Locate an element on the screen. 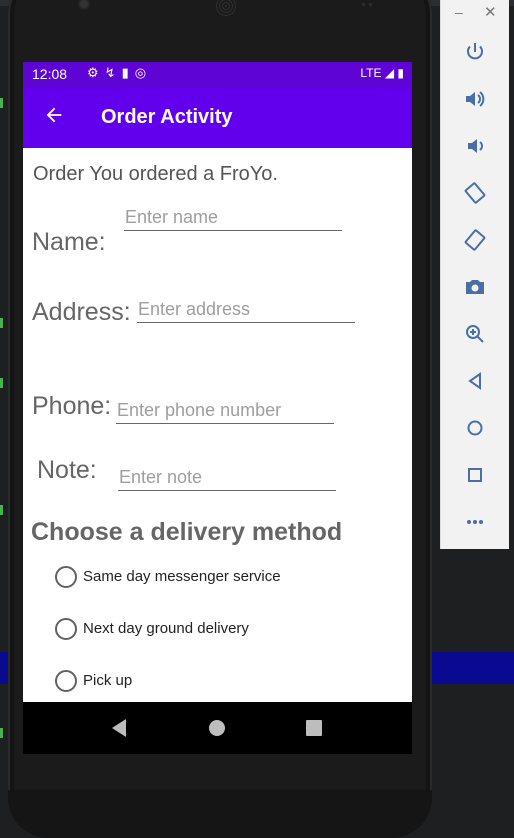  proximity-sensor is located at coordinates (367, 4).